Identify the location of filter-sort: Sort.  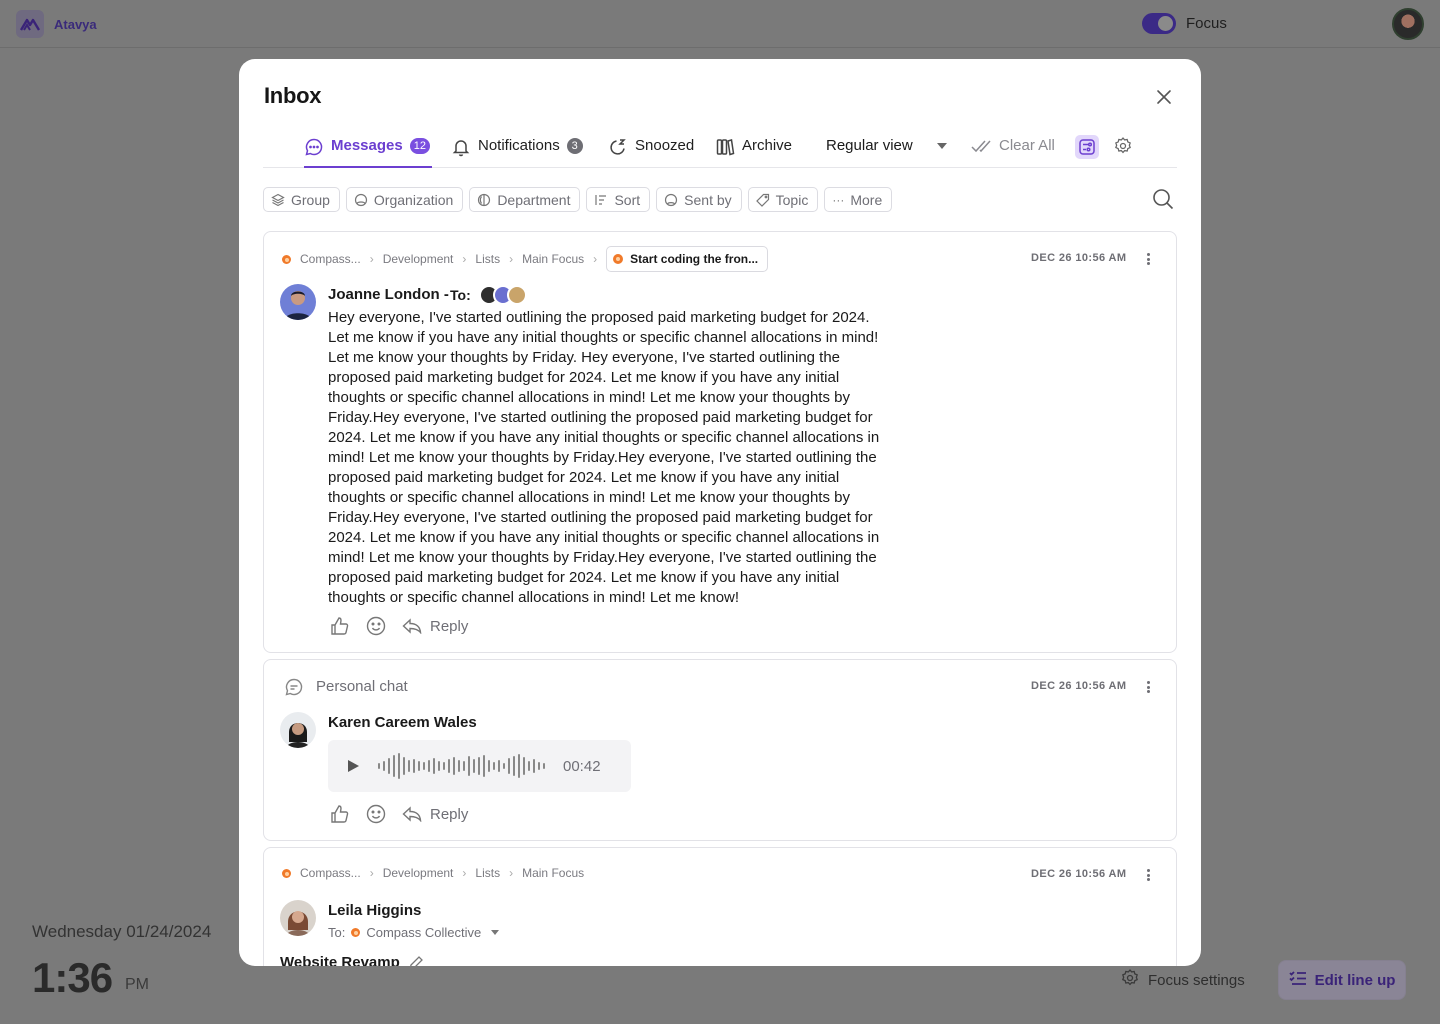
(618, 199).